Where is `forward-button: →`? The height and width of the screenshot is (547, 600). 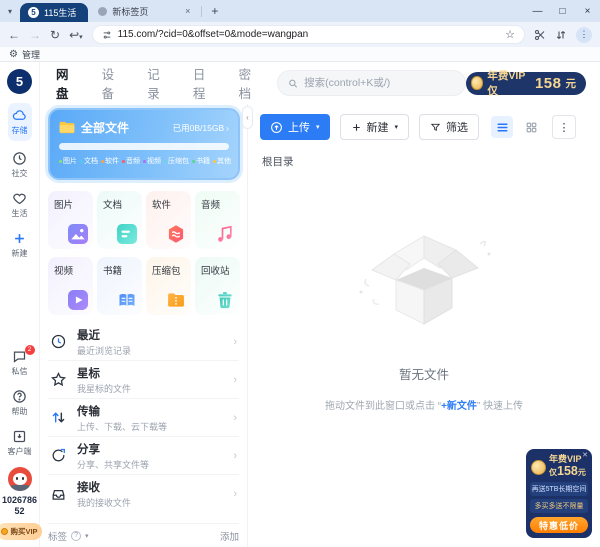
forward-button: → is located at coordinates (35, 35).